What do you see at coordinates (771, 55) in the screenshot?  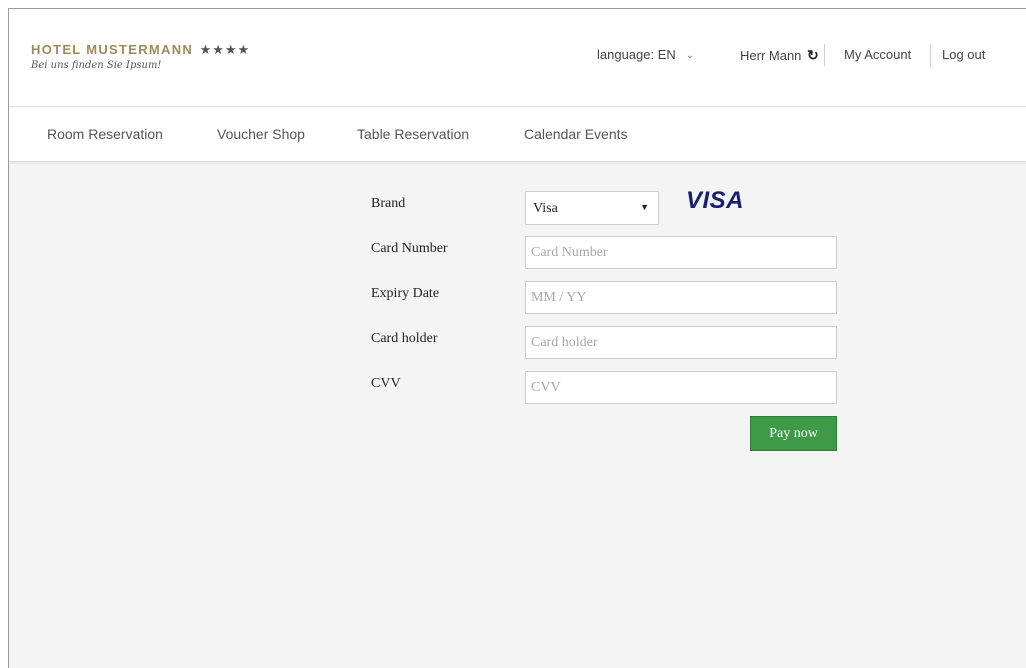 I see `user-name: Herr Mann` at bounding box center [771, 55].